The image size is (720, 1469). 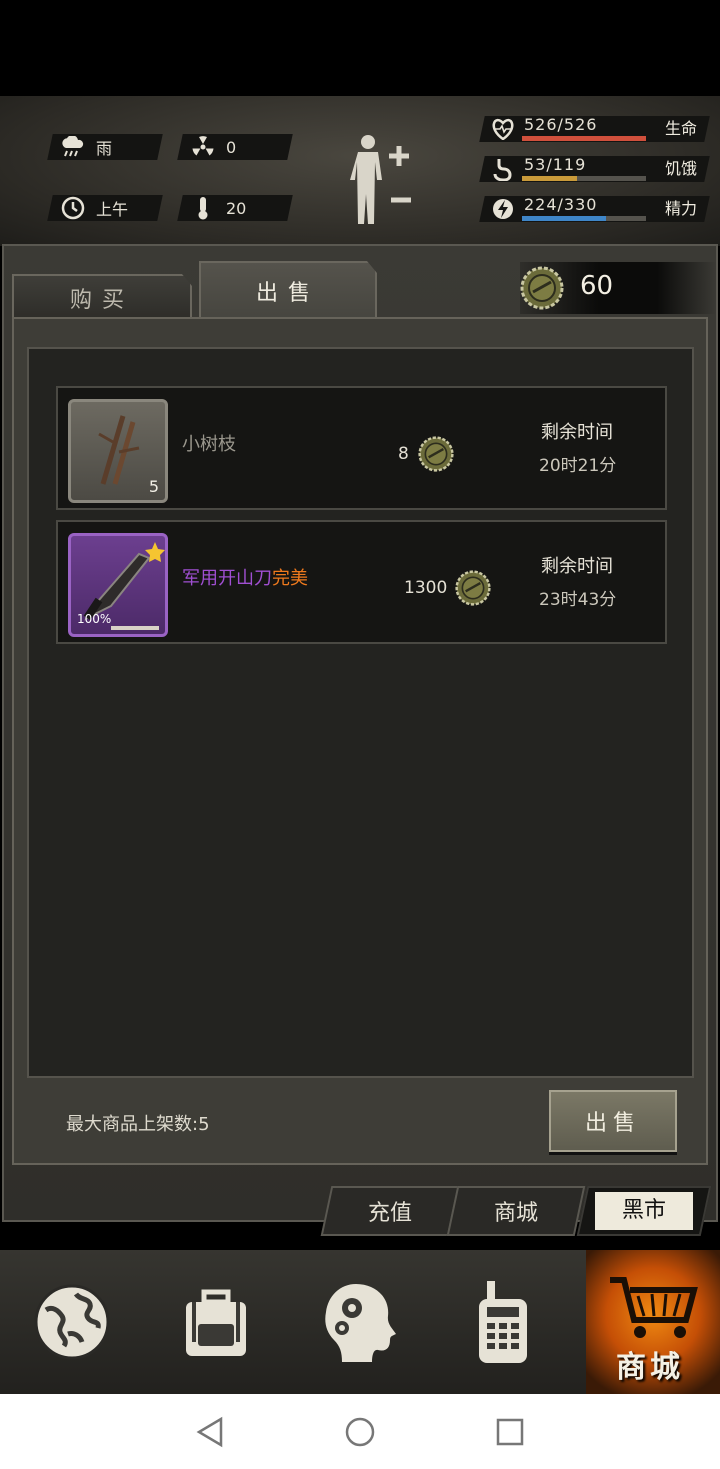 I want to click on rain-cloud-icon, so click(x=73, y=147).